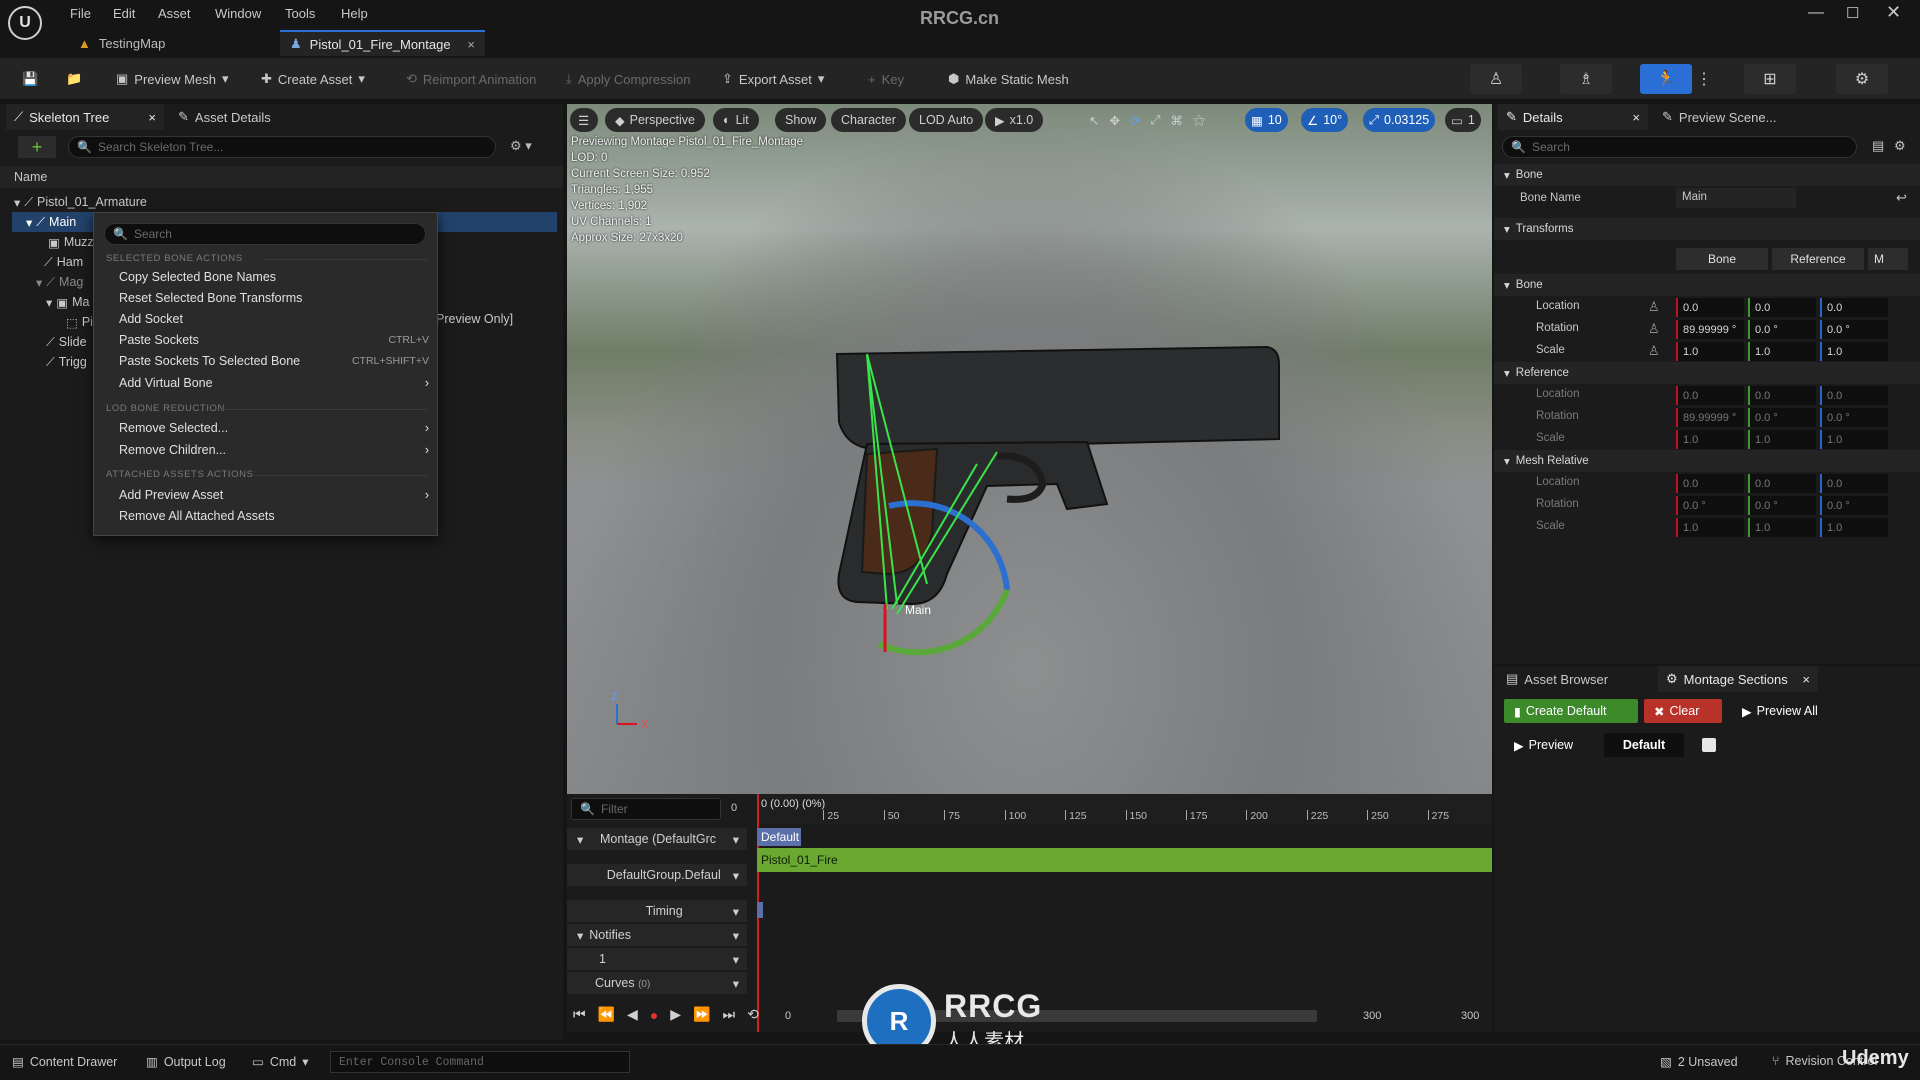 The image size is (1920, 1080). What do you see at coordinates (1124, 860) in the screenshot?
I see `montage-segment: Pistol_01_Fire` at bounding box center [1124, 860].